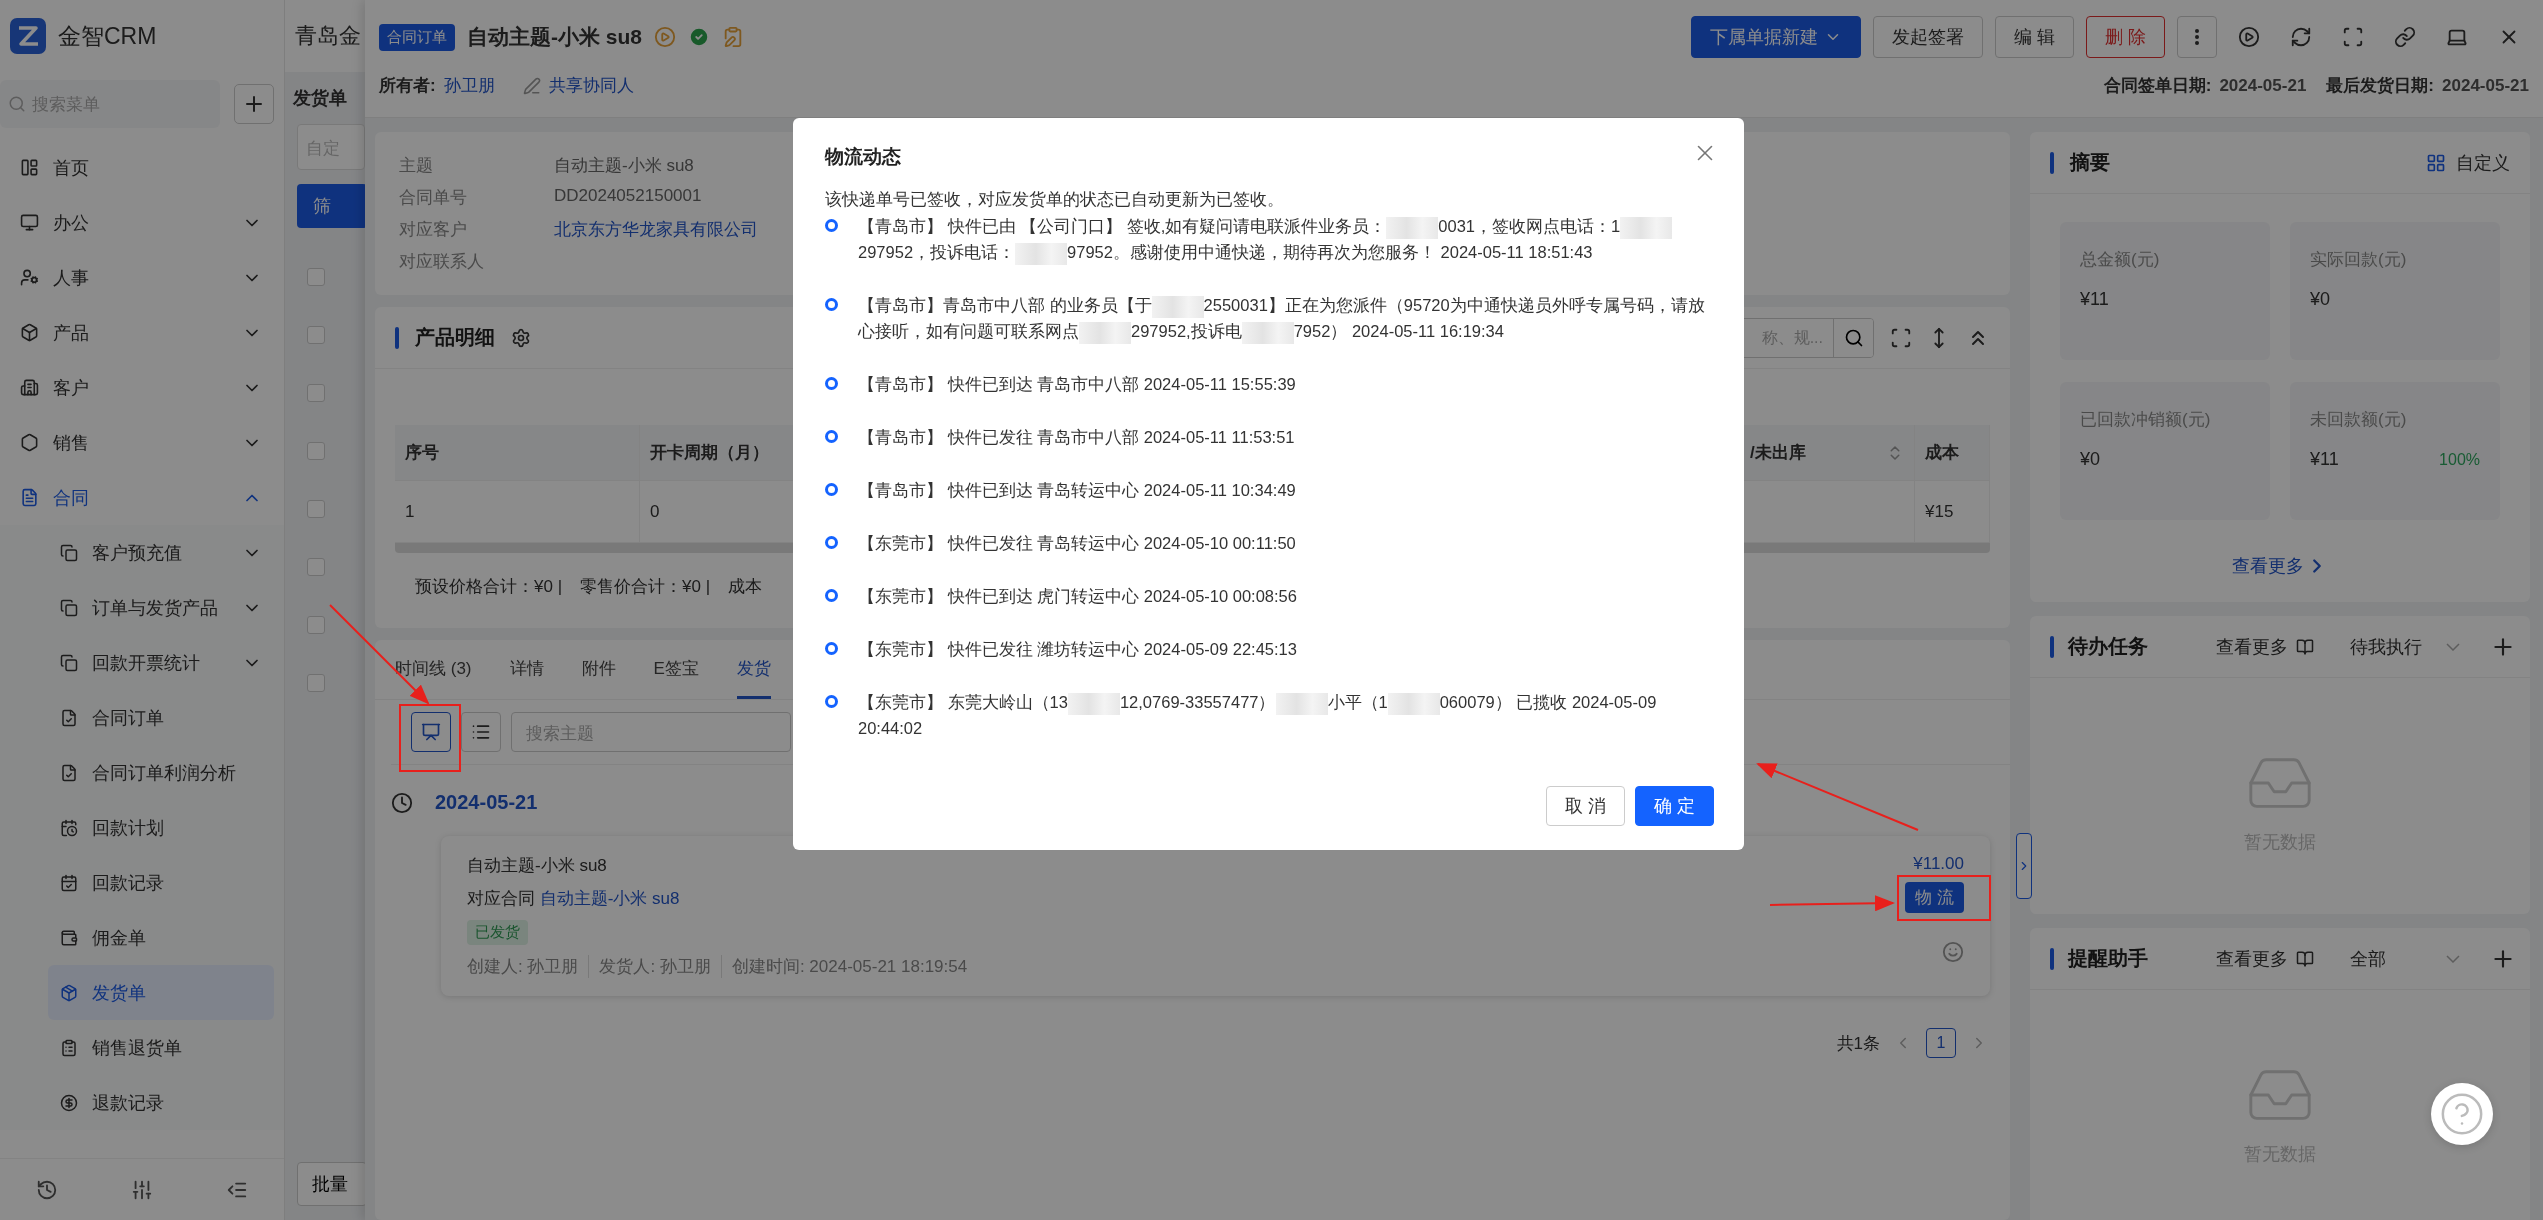  I want to click on tab: 时间线 (3), so click(433, 669).